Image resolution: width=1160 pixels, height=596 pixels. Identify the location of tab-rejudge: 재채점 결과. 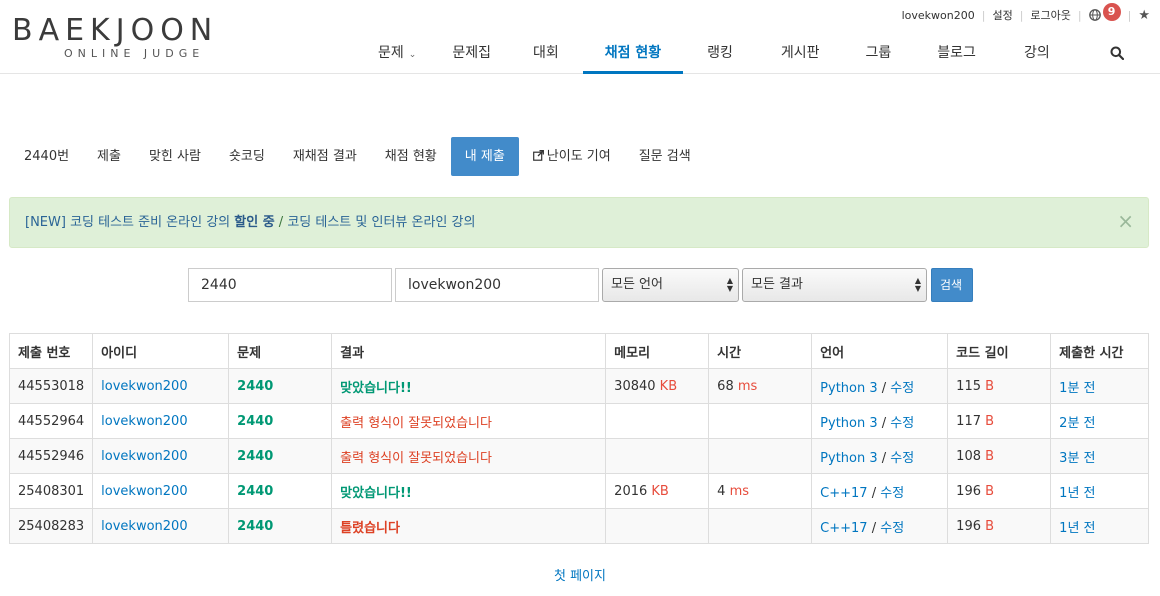
(325, 156).